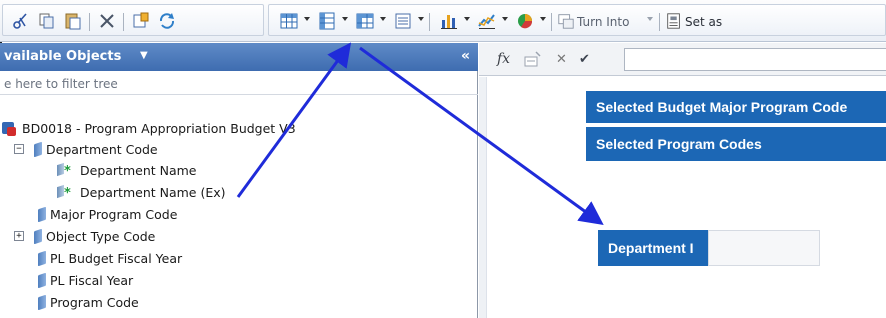  Describe the element at coordinates (138, 170) in the screenshot. I see `tree-item-label: Department Name` at that location.